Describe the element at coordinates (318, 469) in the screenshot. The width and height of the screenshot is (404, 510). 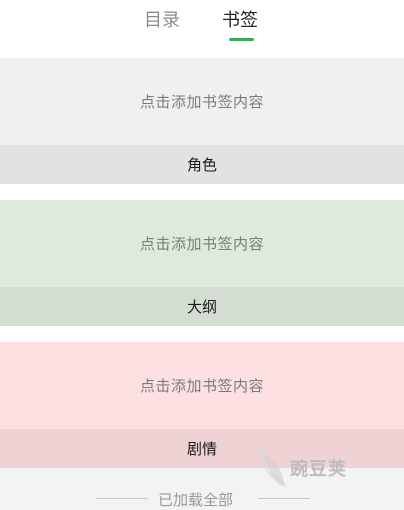
I see `watermark-text: 豌豆荚` at that location.